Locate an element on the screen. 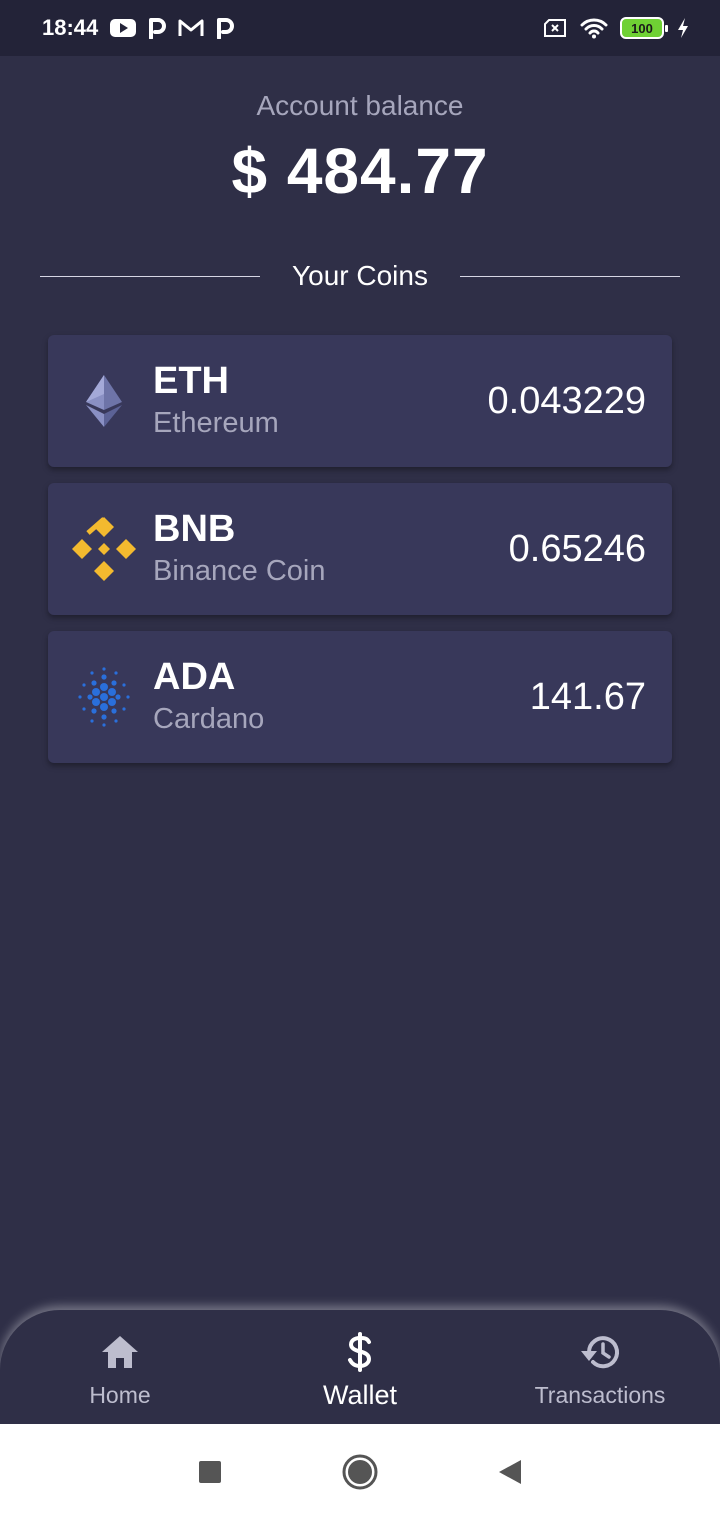 Image resolution: width=720 pixels, height=1520 pixels. coin-text: BNB Binance Coin is located at coordinates (239, 549).